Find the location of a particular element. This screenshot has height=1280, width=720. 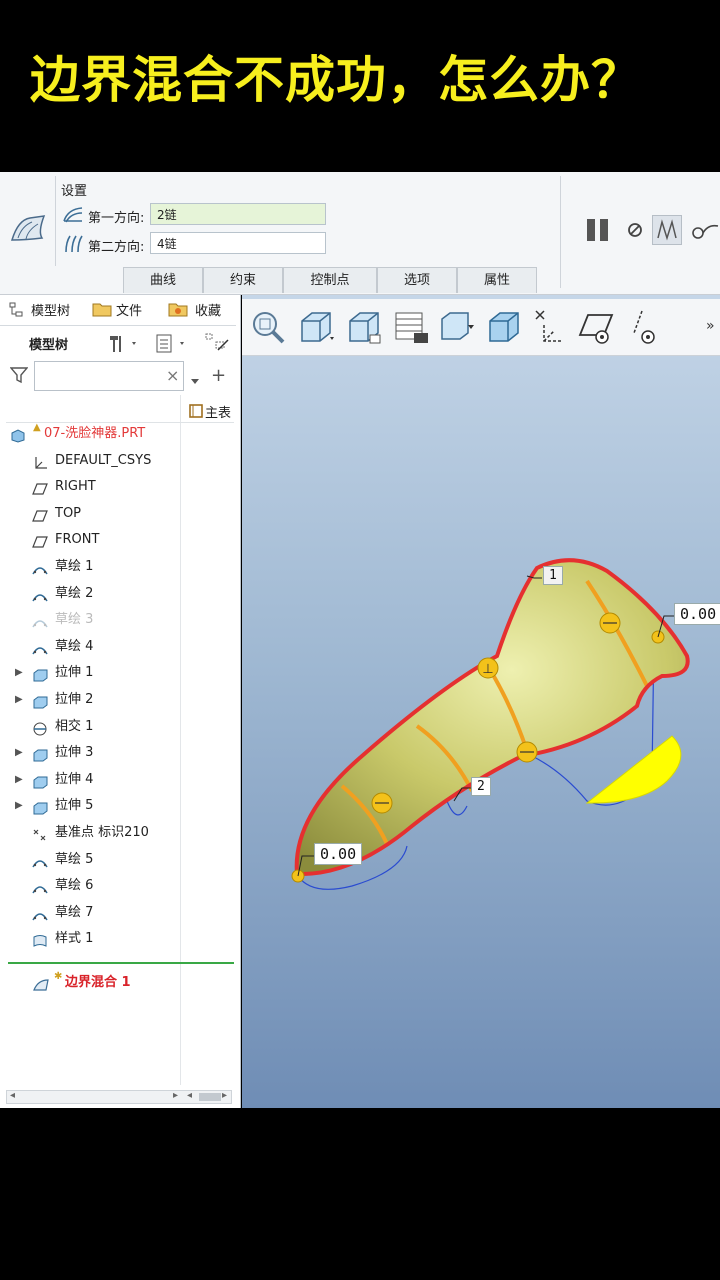

first-direction-label: 第一方向: is located at coordinates (116, 218).